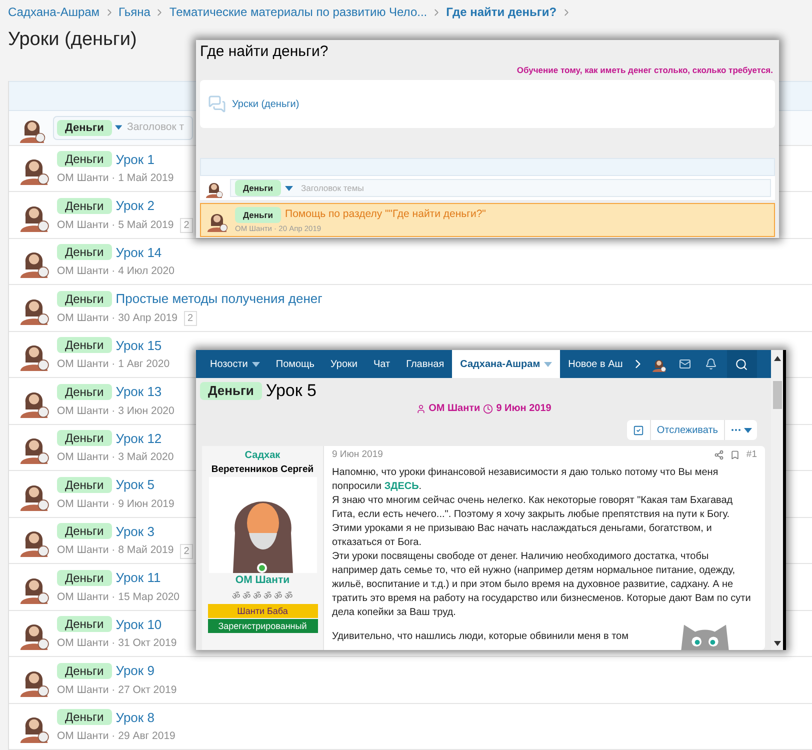 The height and width of the screenshot is (750, 812). Describe the element at coordinates (115, 411) in the screenshot. I see `thread-meta: ОМ Шанти · 3 Июн 2020` at that location.